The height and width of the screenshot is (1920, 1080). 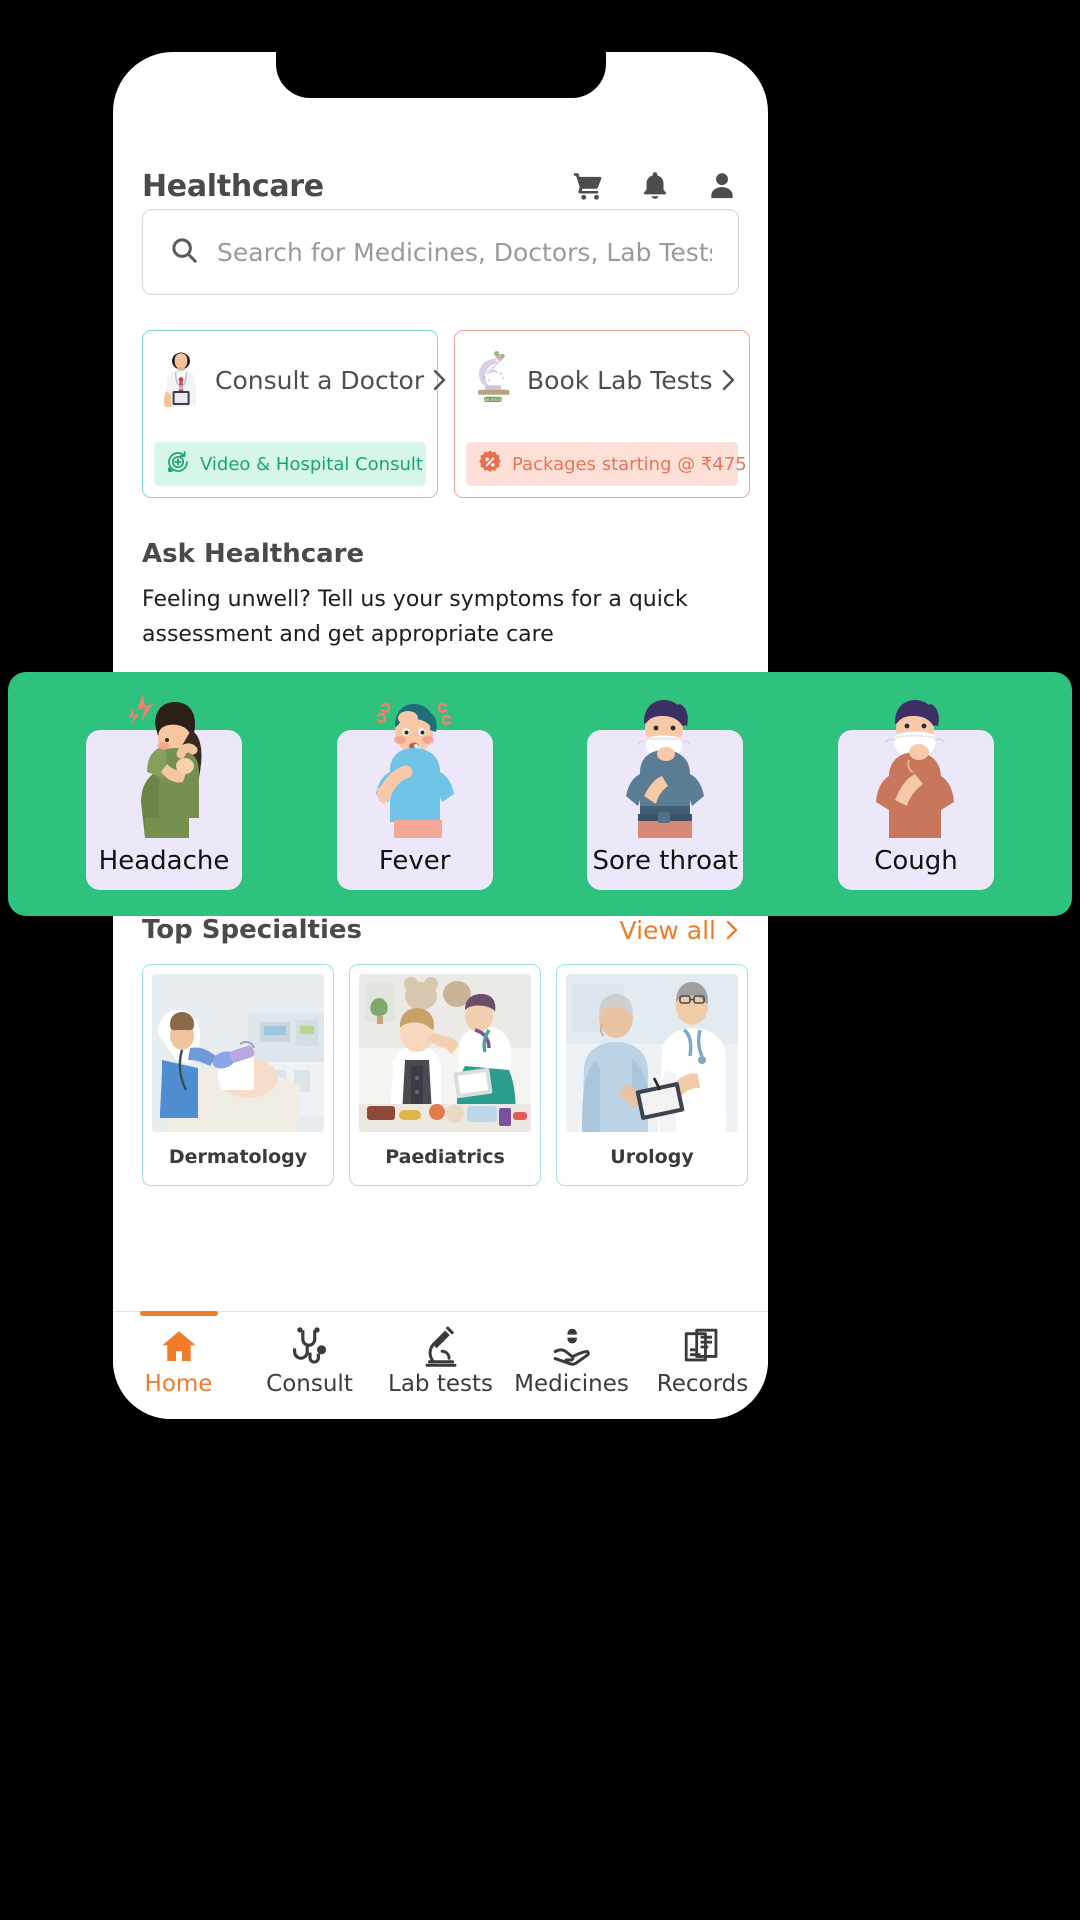 I want to click on urology-photo, so click(x=652, y=1053).